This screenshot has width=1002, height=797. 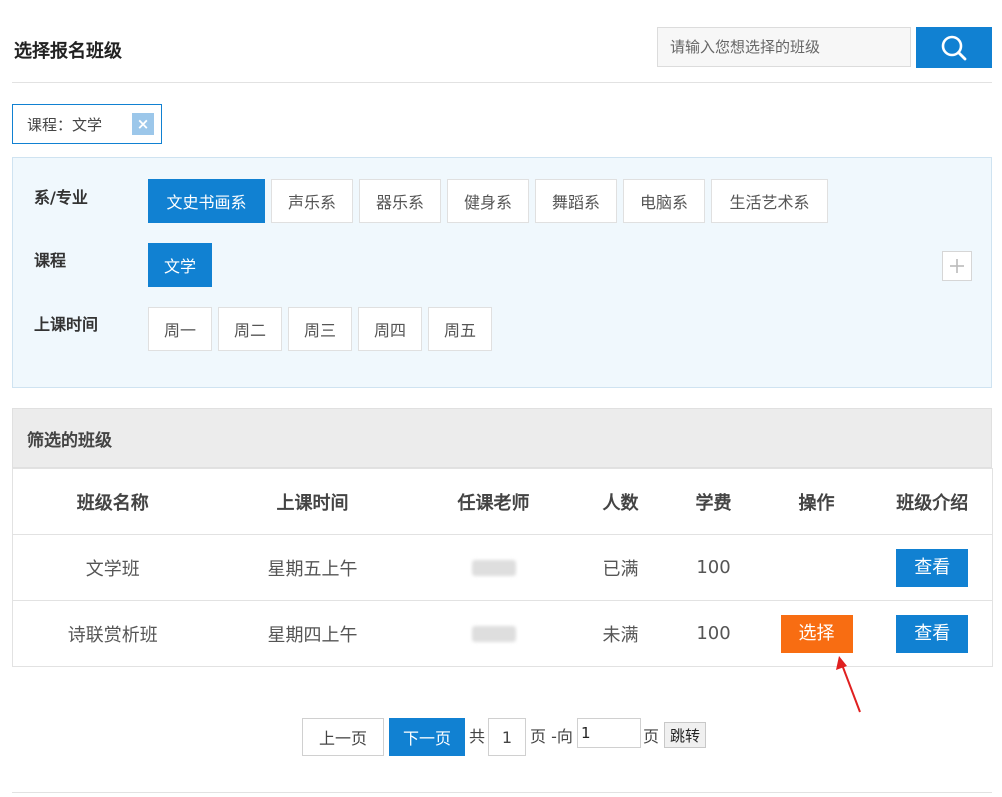 What do you see at coordinates (112, 567) in the screenshot?
I see `class-name: 文学班` at bounding box center [112, 567].